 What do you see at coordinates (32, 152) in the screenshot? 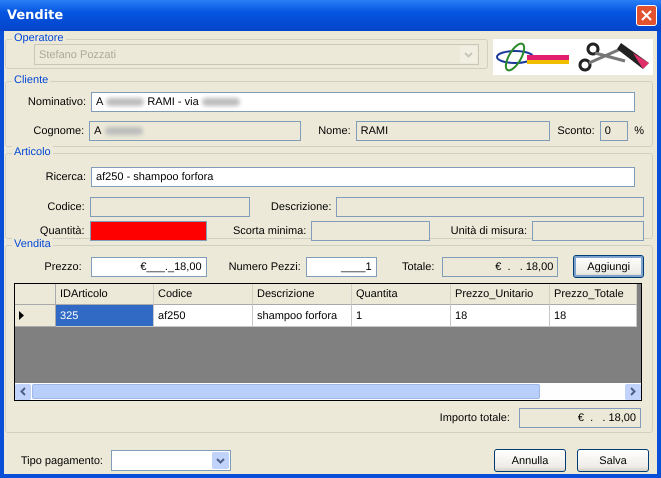
I see `group-legend: Articolo` at bounding box center [32, 152].